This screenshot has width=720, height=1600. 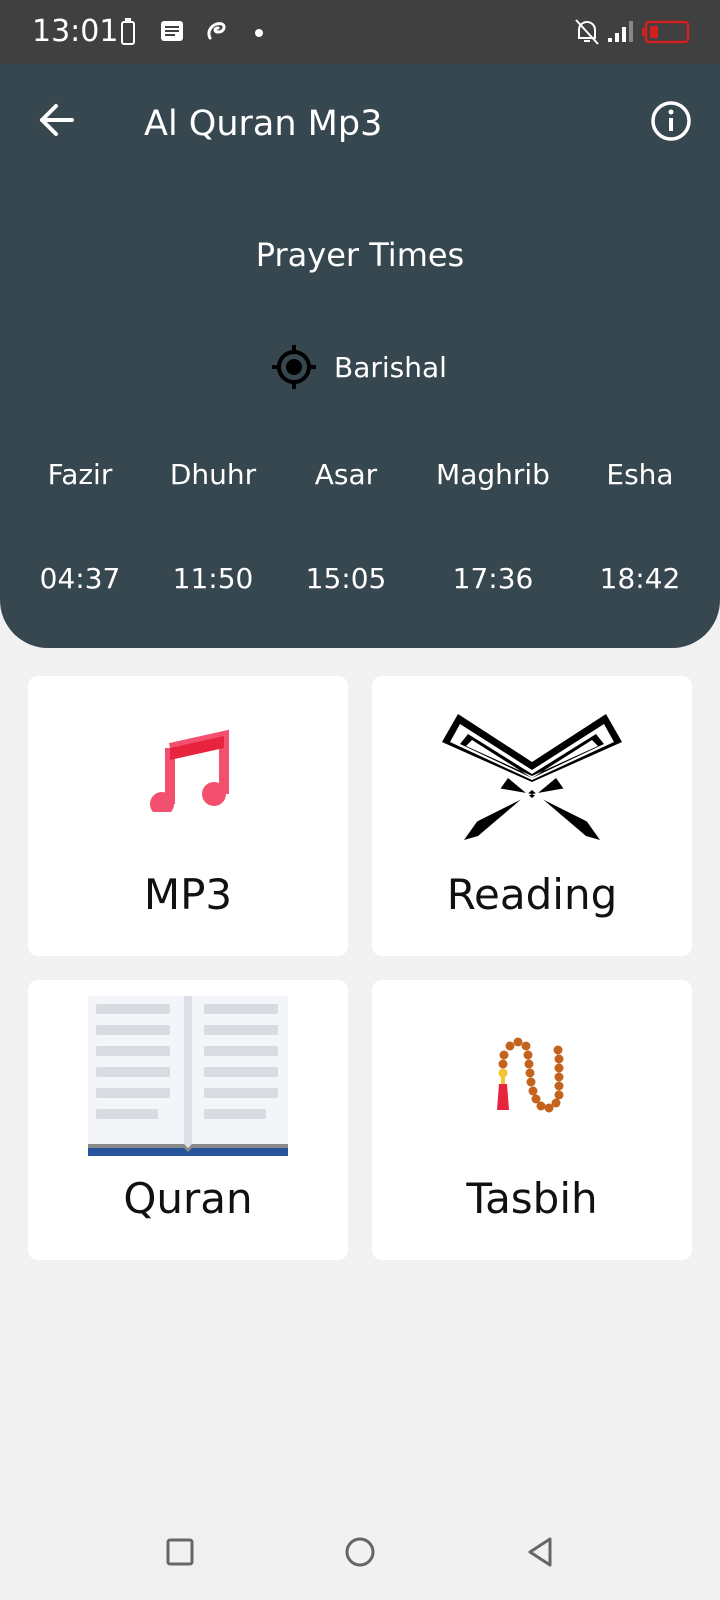 What do you see at coordinates (540, 1552) in the screenshot?
I see `back-triangle-icon` at bounding box center [540, 1552].